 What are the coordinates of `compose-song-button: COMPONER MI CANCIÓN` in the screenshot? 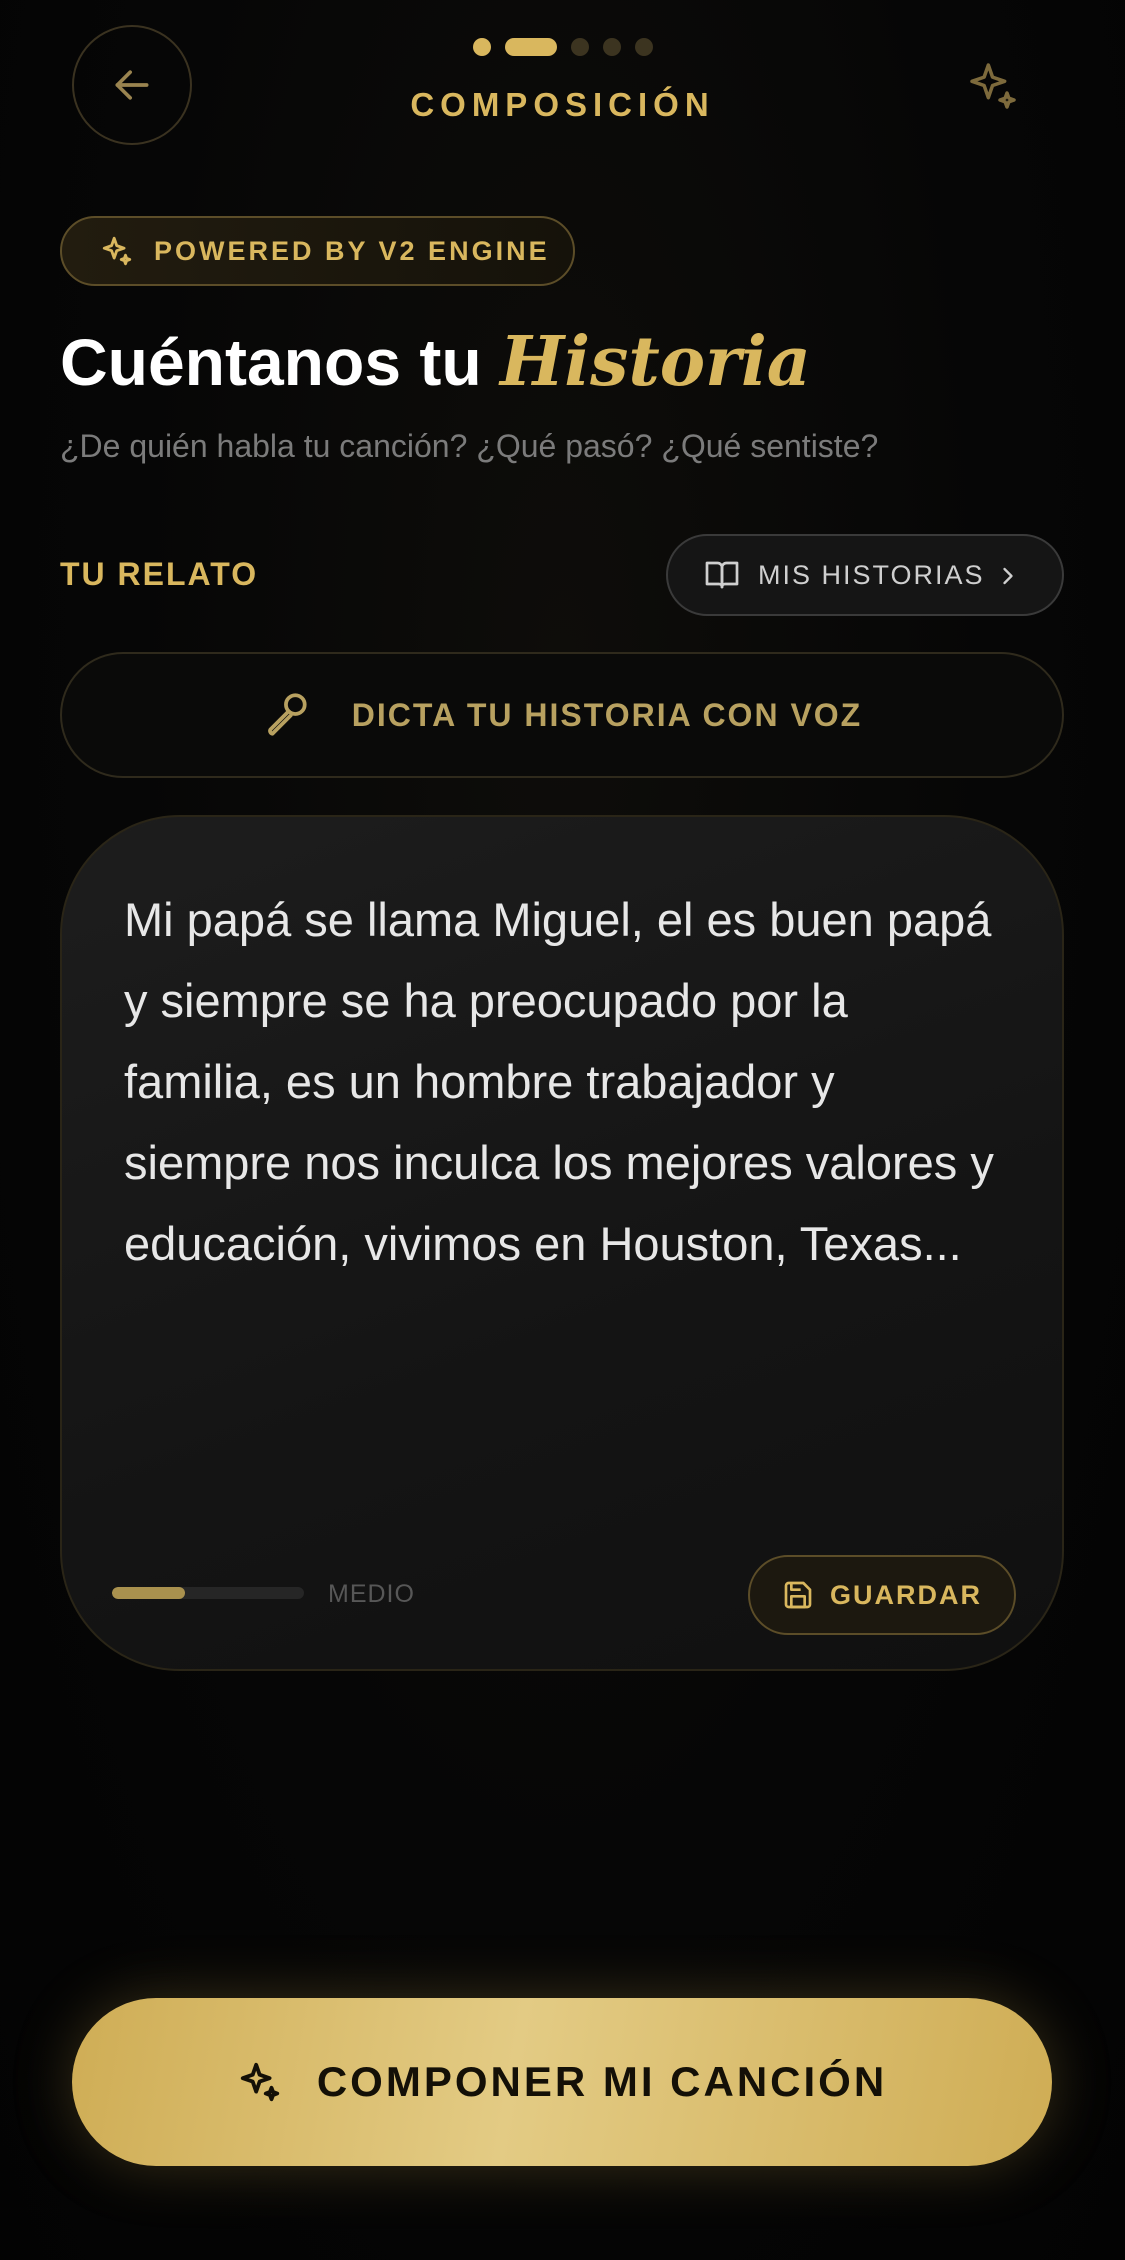 It's located at (562, 2082).